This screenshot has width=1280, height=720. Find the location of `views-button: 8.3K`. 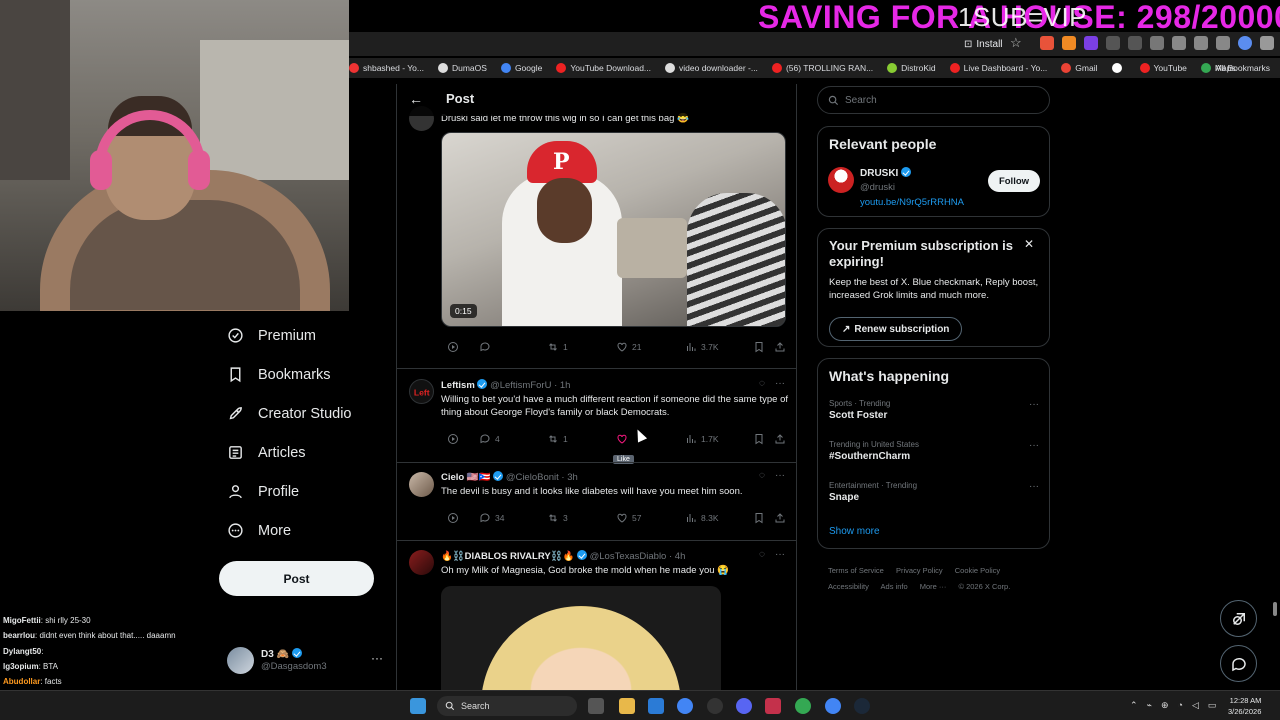

views-button: 8.3K is located at coordinates (702, 518).